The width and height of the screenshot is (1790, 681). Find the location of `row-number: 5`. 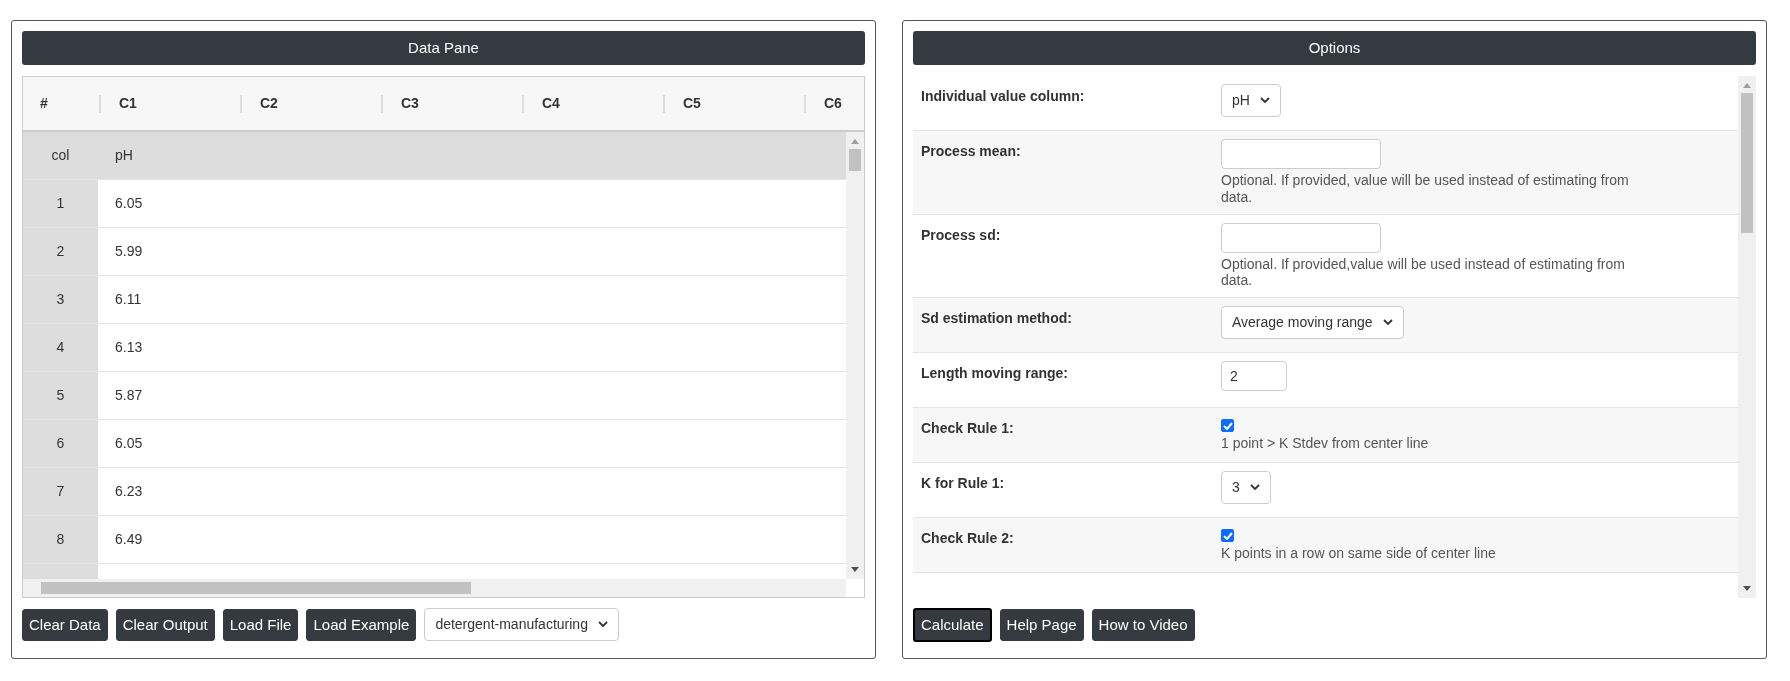

row-number: 5 is located at coordinates (60, 395).